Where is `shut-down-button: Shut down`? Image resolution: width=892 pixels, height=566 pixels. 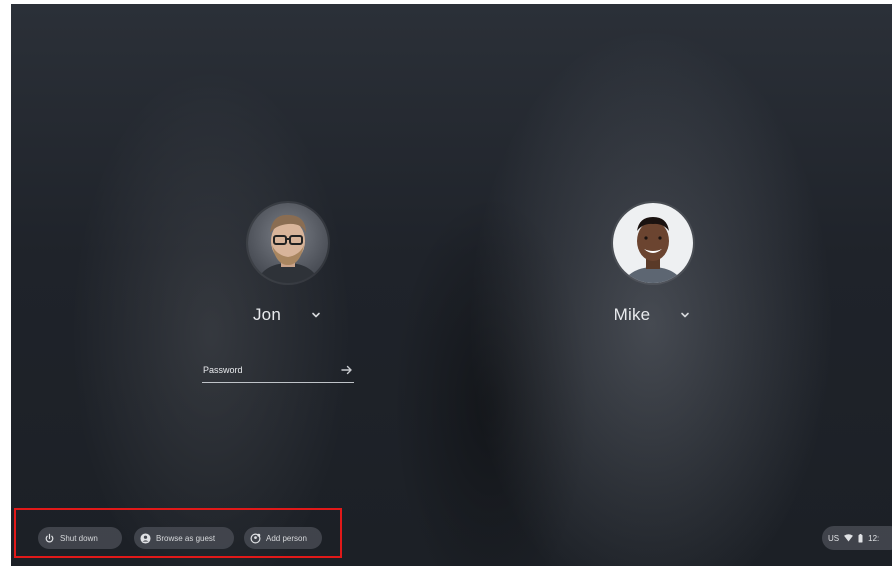
shut-down-button: Shut down is located at coordinates (80, 538).